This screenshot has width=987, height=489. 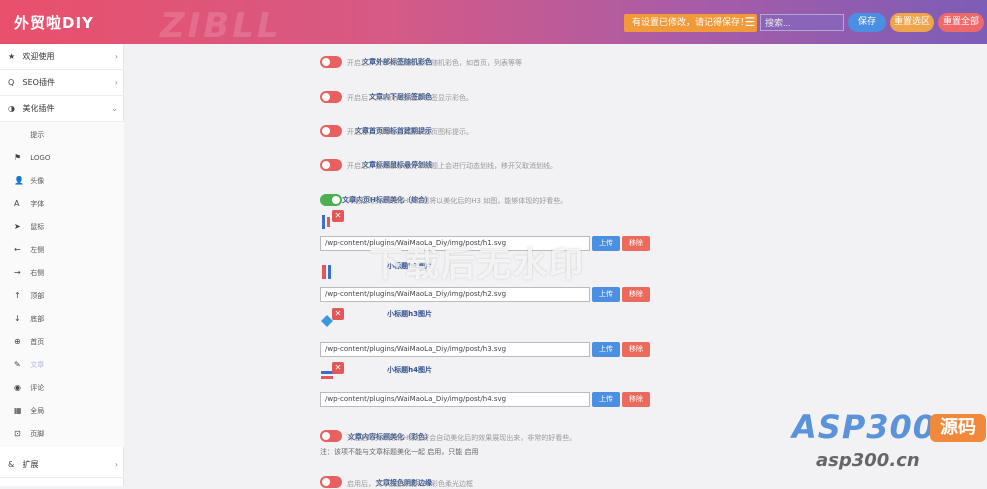 I want to click on menu-icon: ☰, so click(x=750, y=22).